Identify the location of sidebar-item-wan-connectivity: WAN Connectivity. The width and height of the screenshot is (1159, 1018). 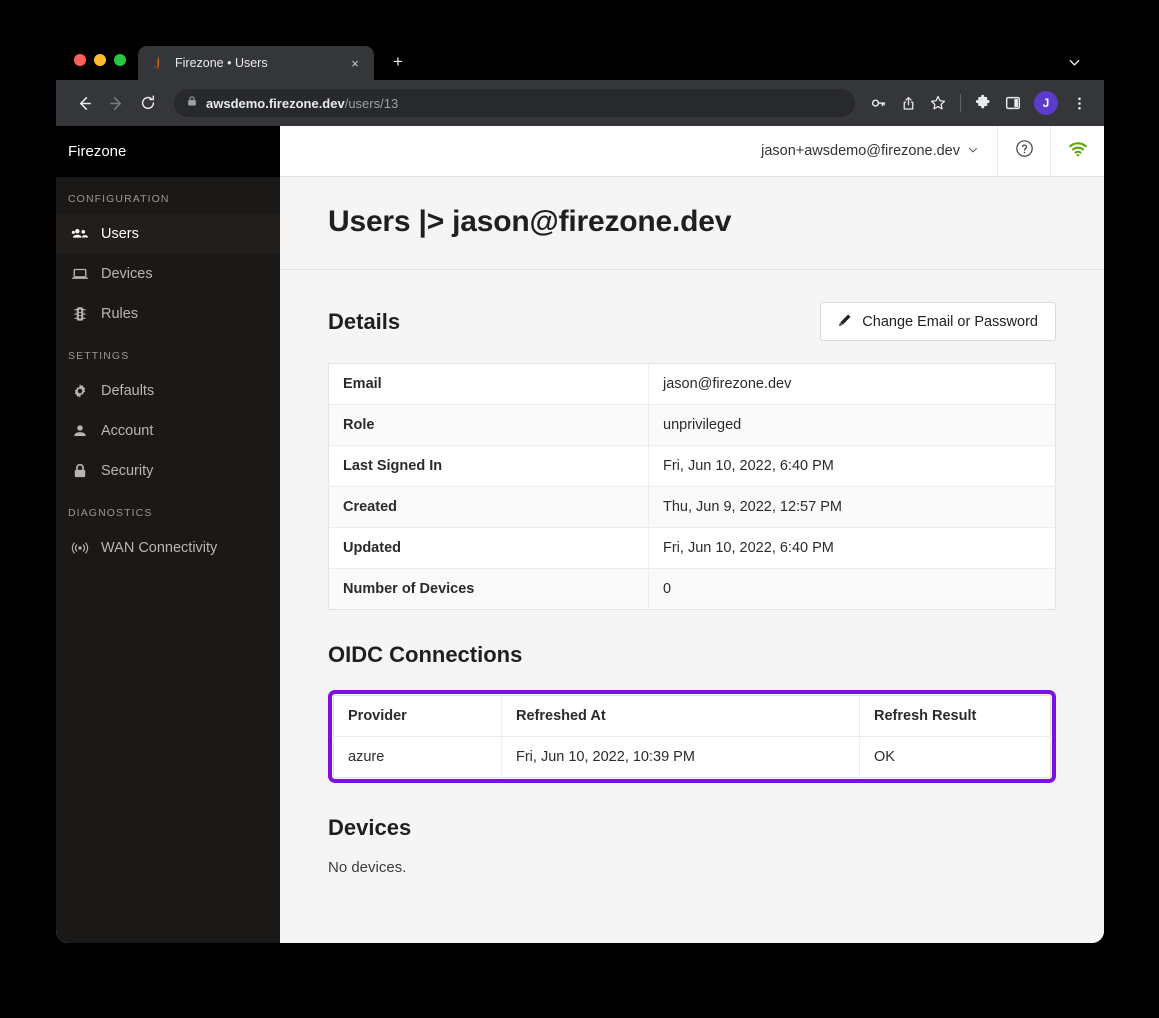
(168, 548).